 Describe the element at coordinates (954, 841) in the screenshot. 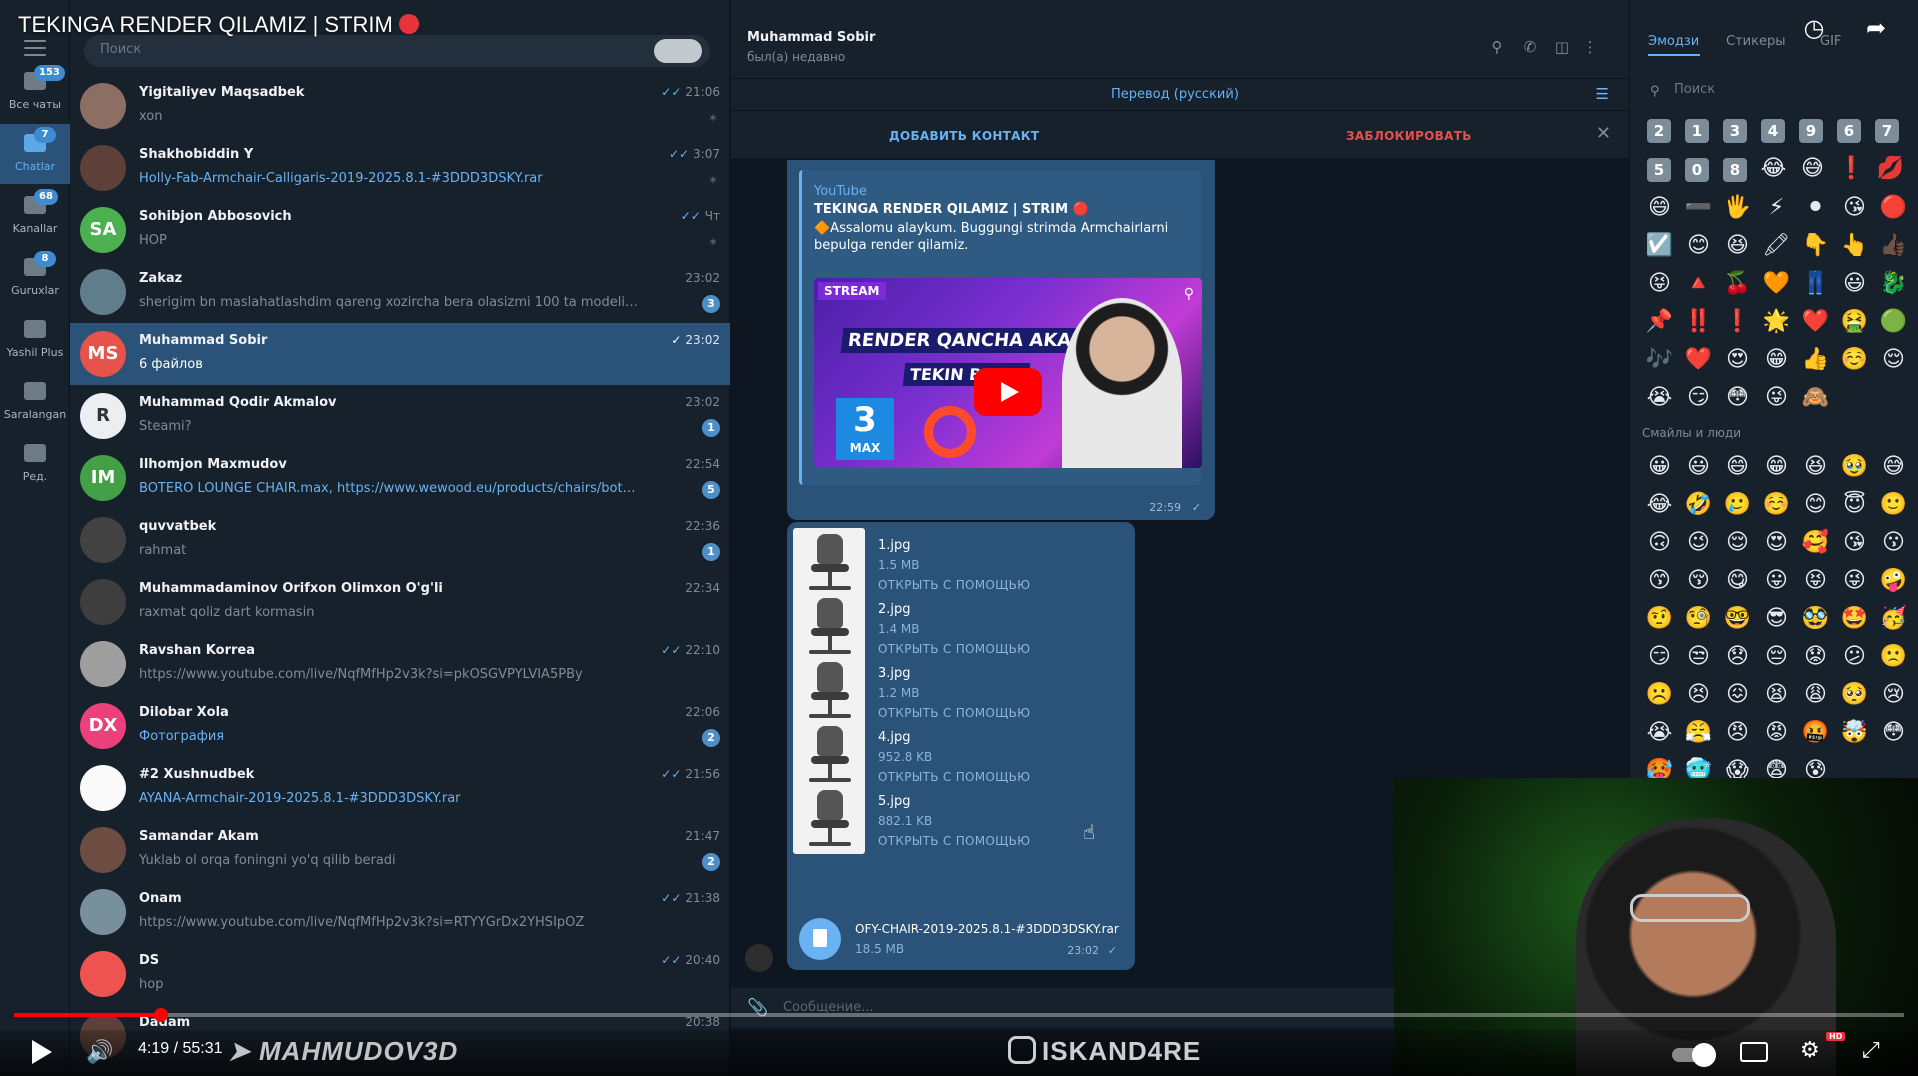

I see `open-with-link: ОТКРЫТЬ С ПОМОЩЬЮ` at that location.